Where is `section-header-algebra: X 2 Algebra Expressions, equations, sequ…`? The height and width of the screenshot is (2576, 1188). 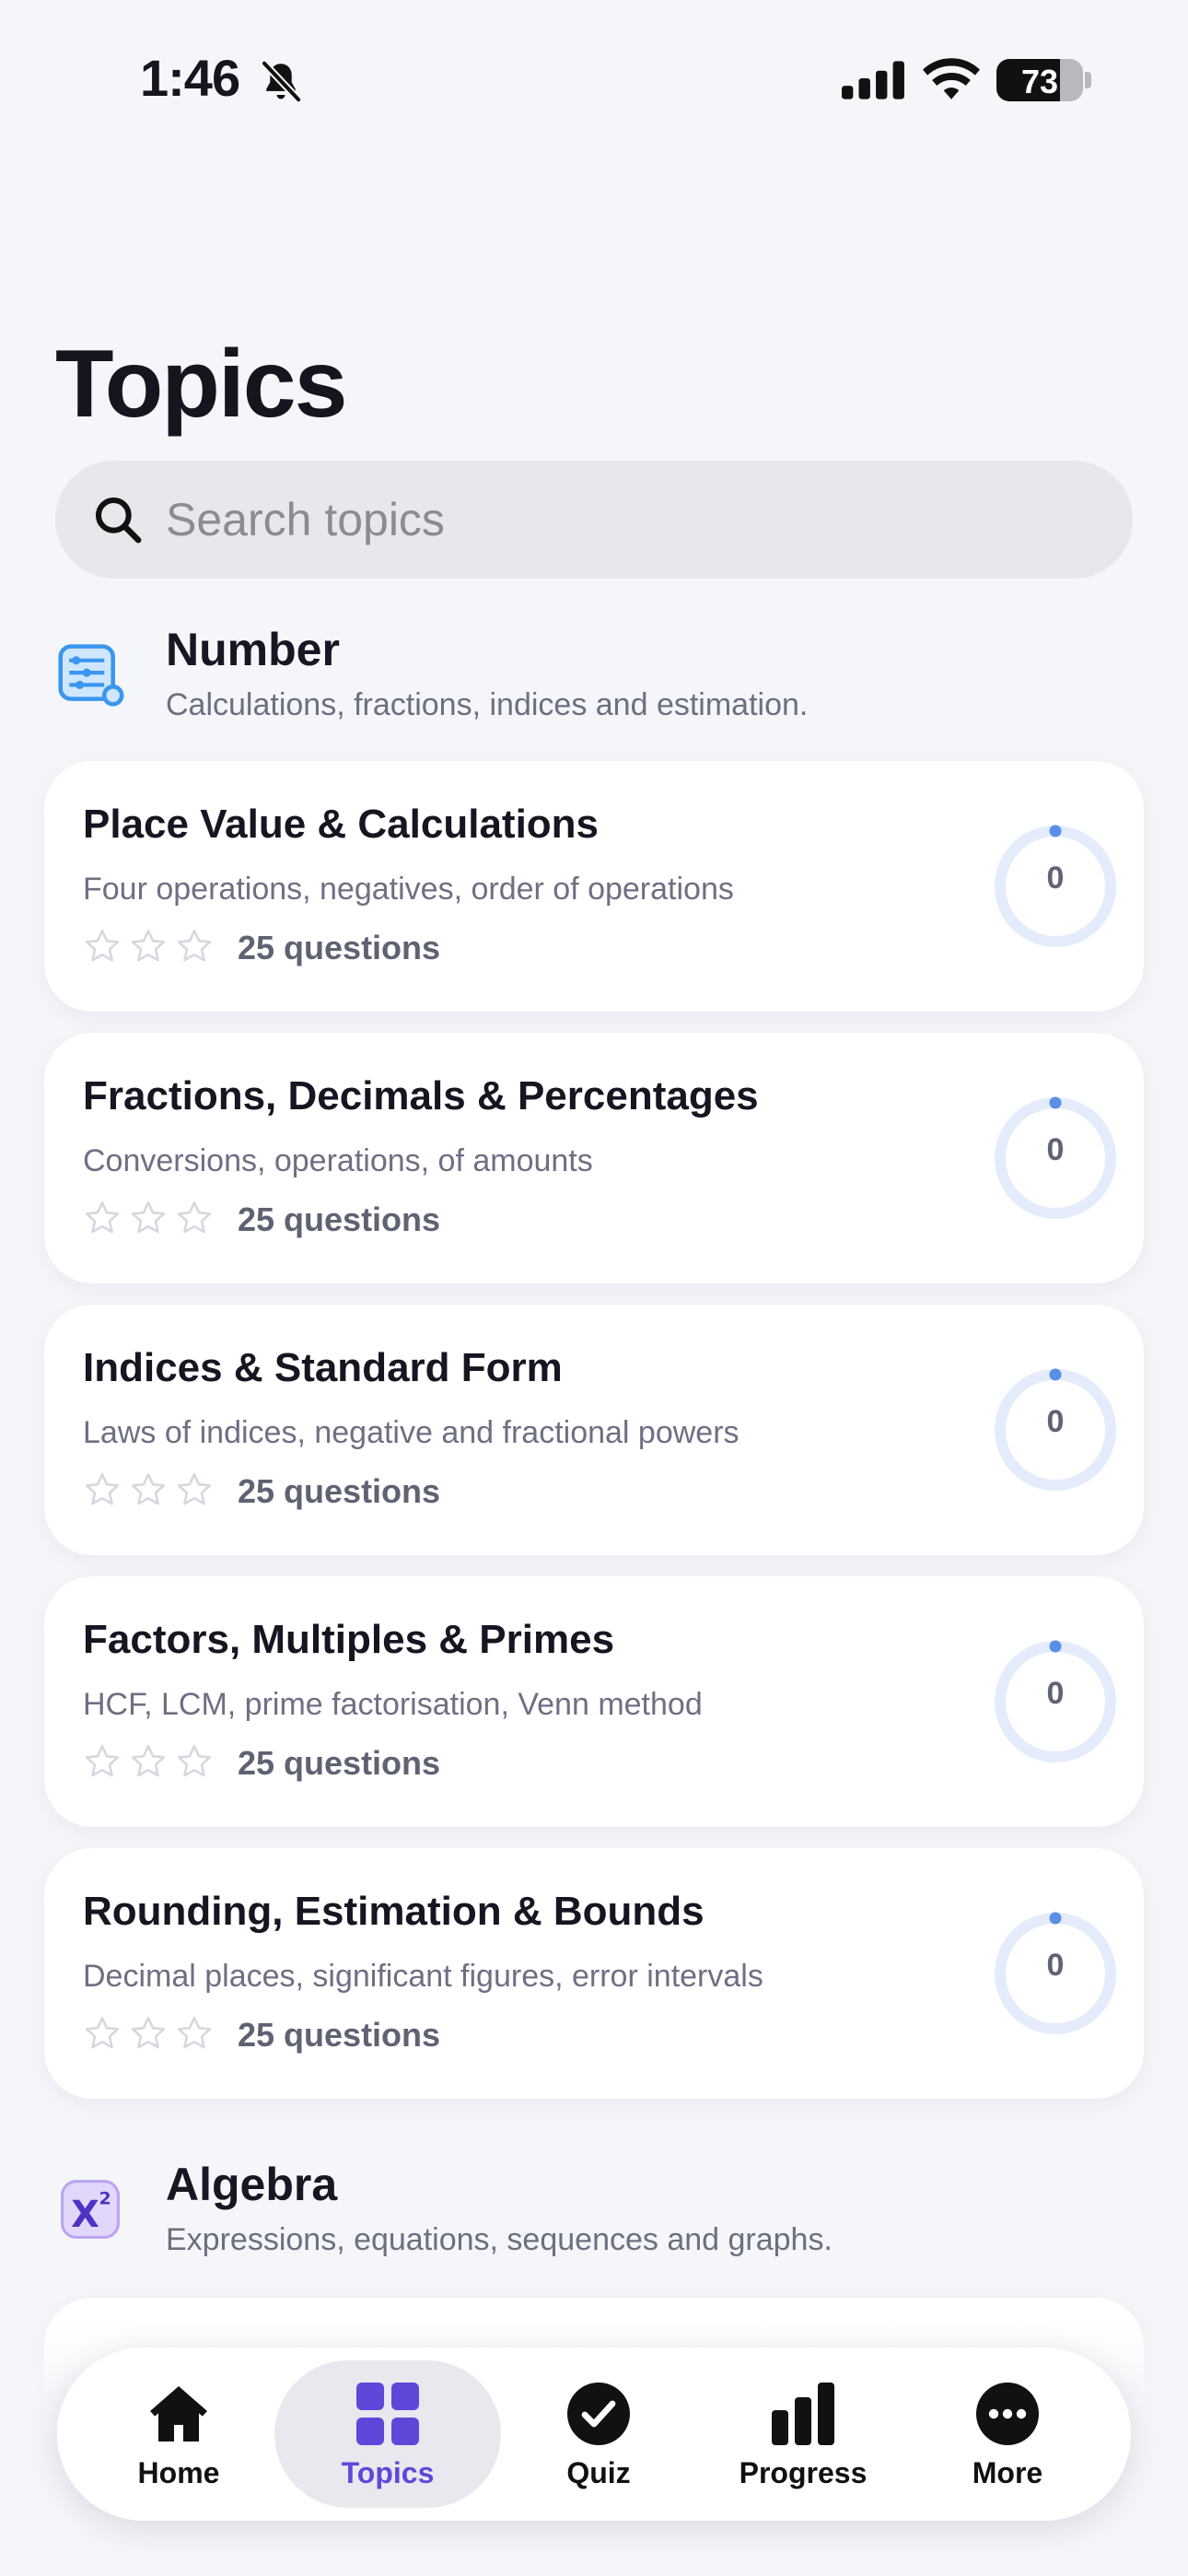 section-header-algebra: X 2 Algebra Expressions, equations, sequ… is located at coordinates (594, 2217).